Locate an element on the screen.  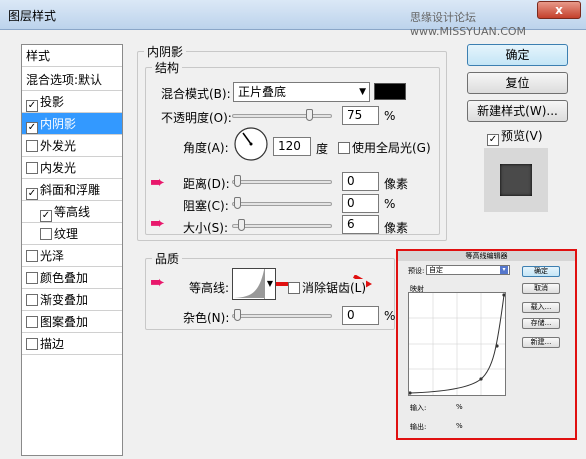
angle-unit: 度 is located at coordinates (322, 149).